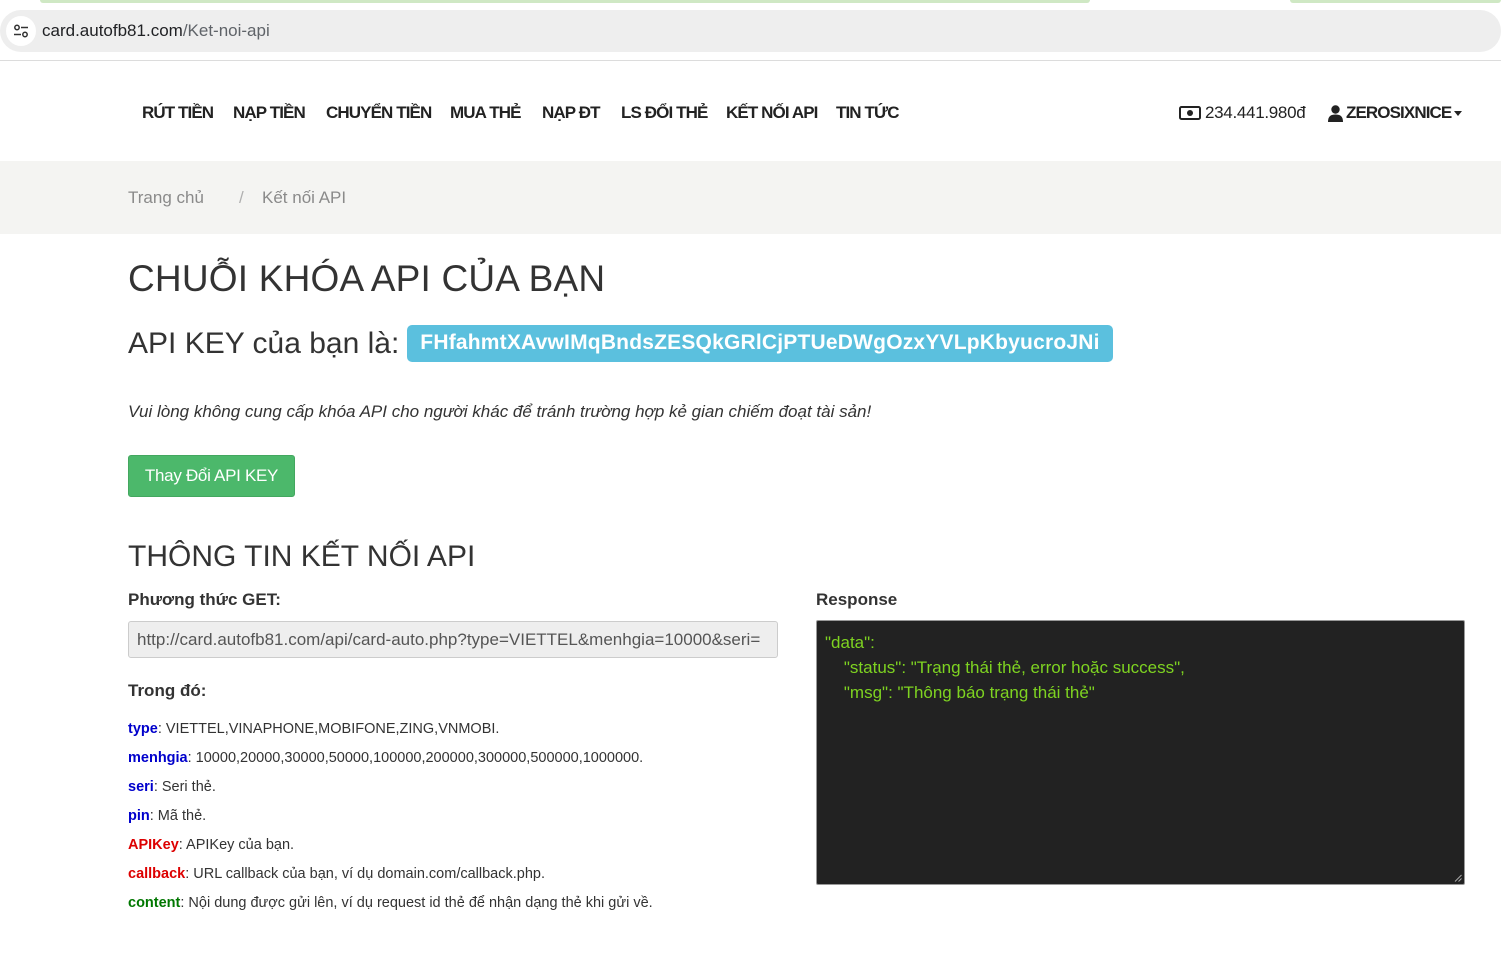 Image resolution: width=1501 pixels, height=968 pixels. Describe the element at coordinates (211, 476) in the screenshot. I see `change-api-key-button: Thay Đổi API KEY` at that location.